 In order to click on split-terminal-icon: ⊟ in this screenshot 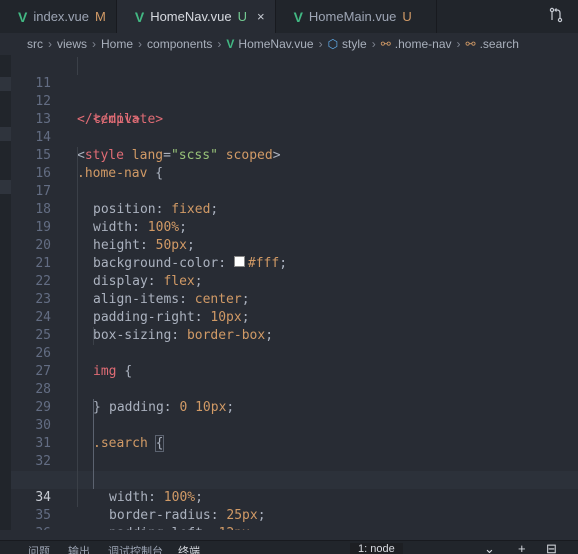, I will do `click(551, 547)`.